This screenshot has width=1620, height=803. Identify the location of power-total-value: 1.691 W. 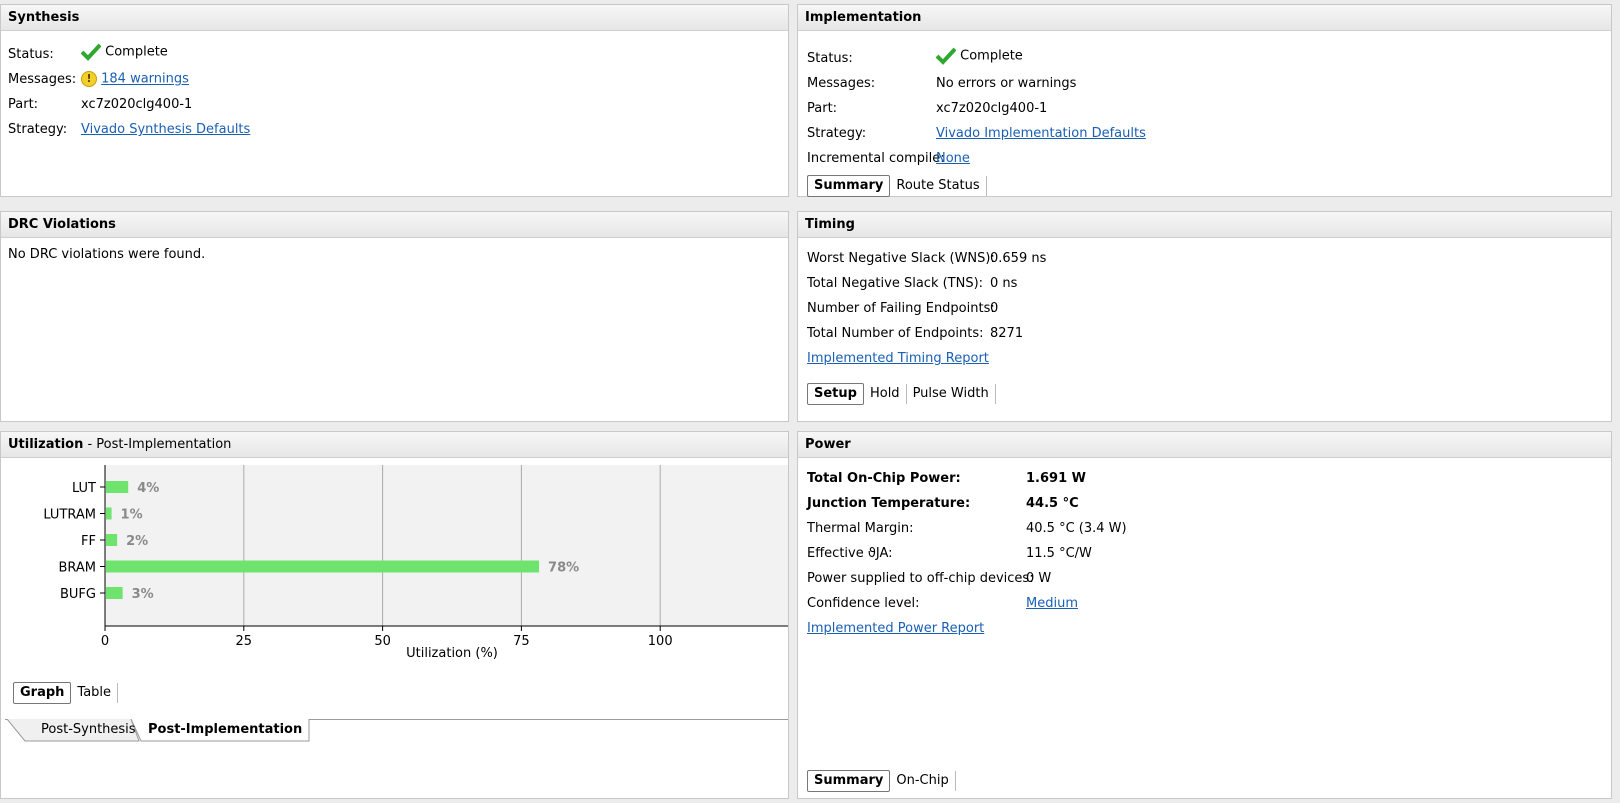
(1056, 478).